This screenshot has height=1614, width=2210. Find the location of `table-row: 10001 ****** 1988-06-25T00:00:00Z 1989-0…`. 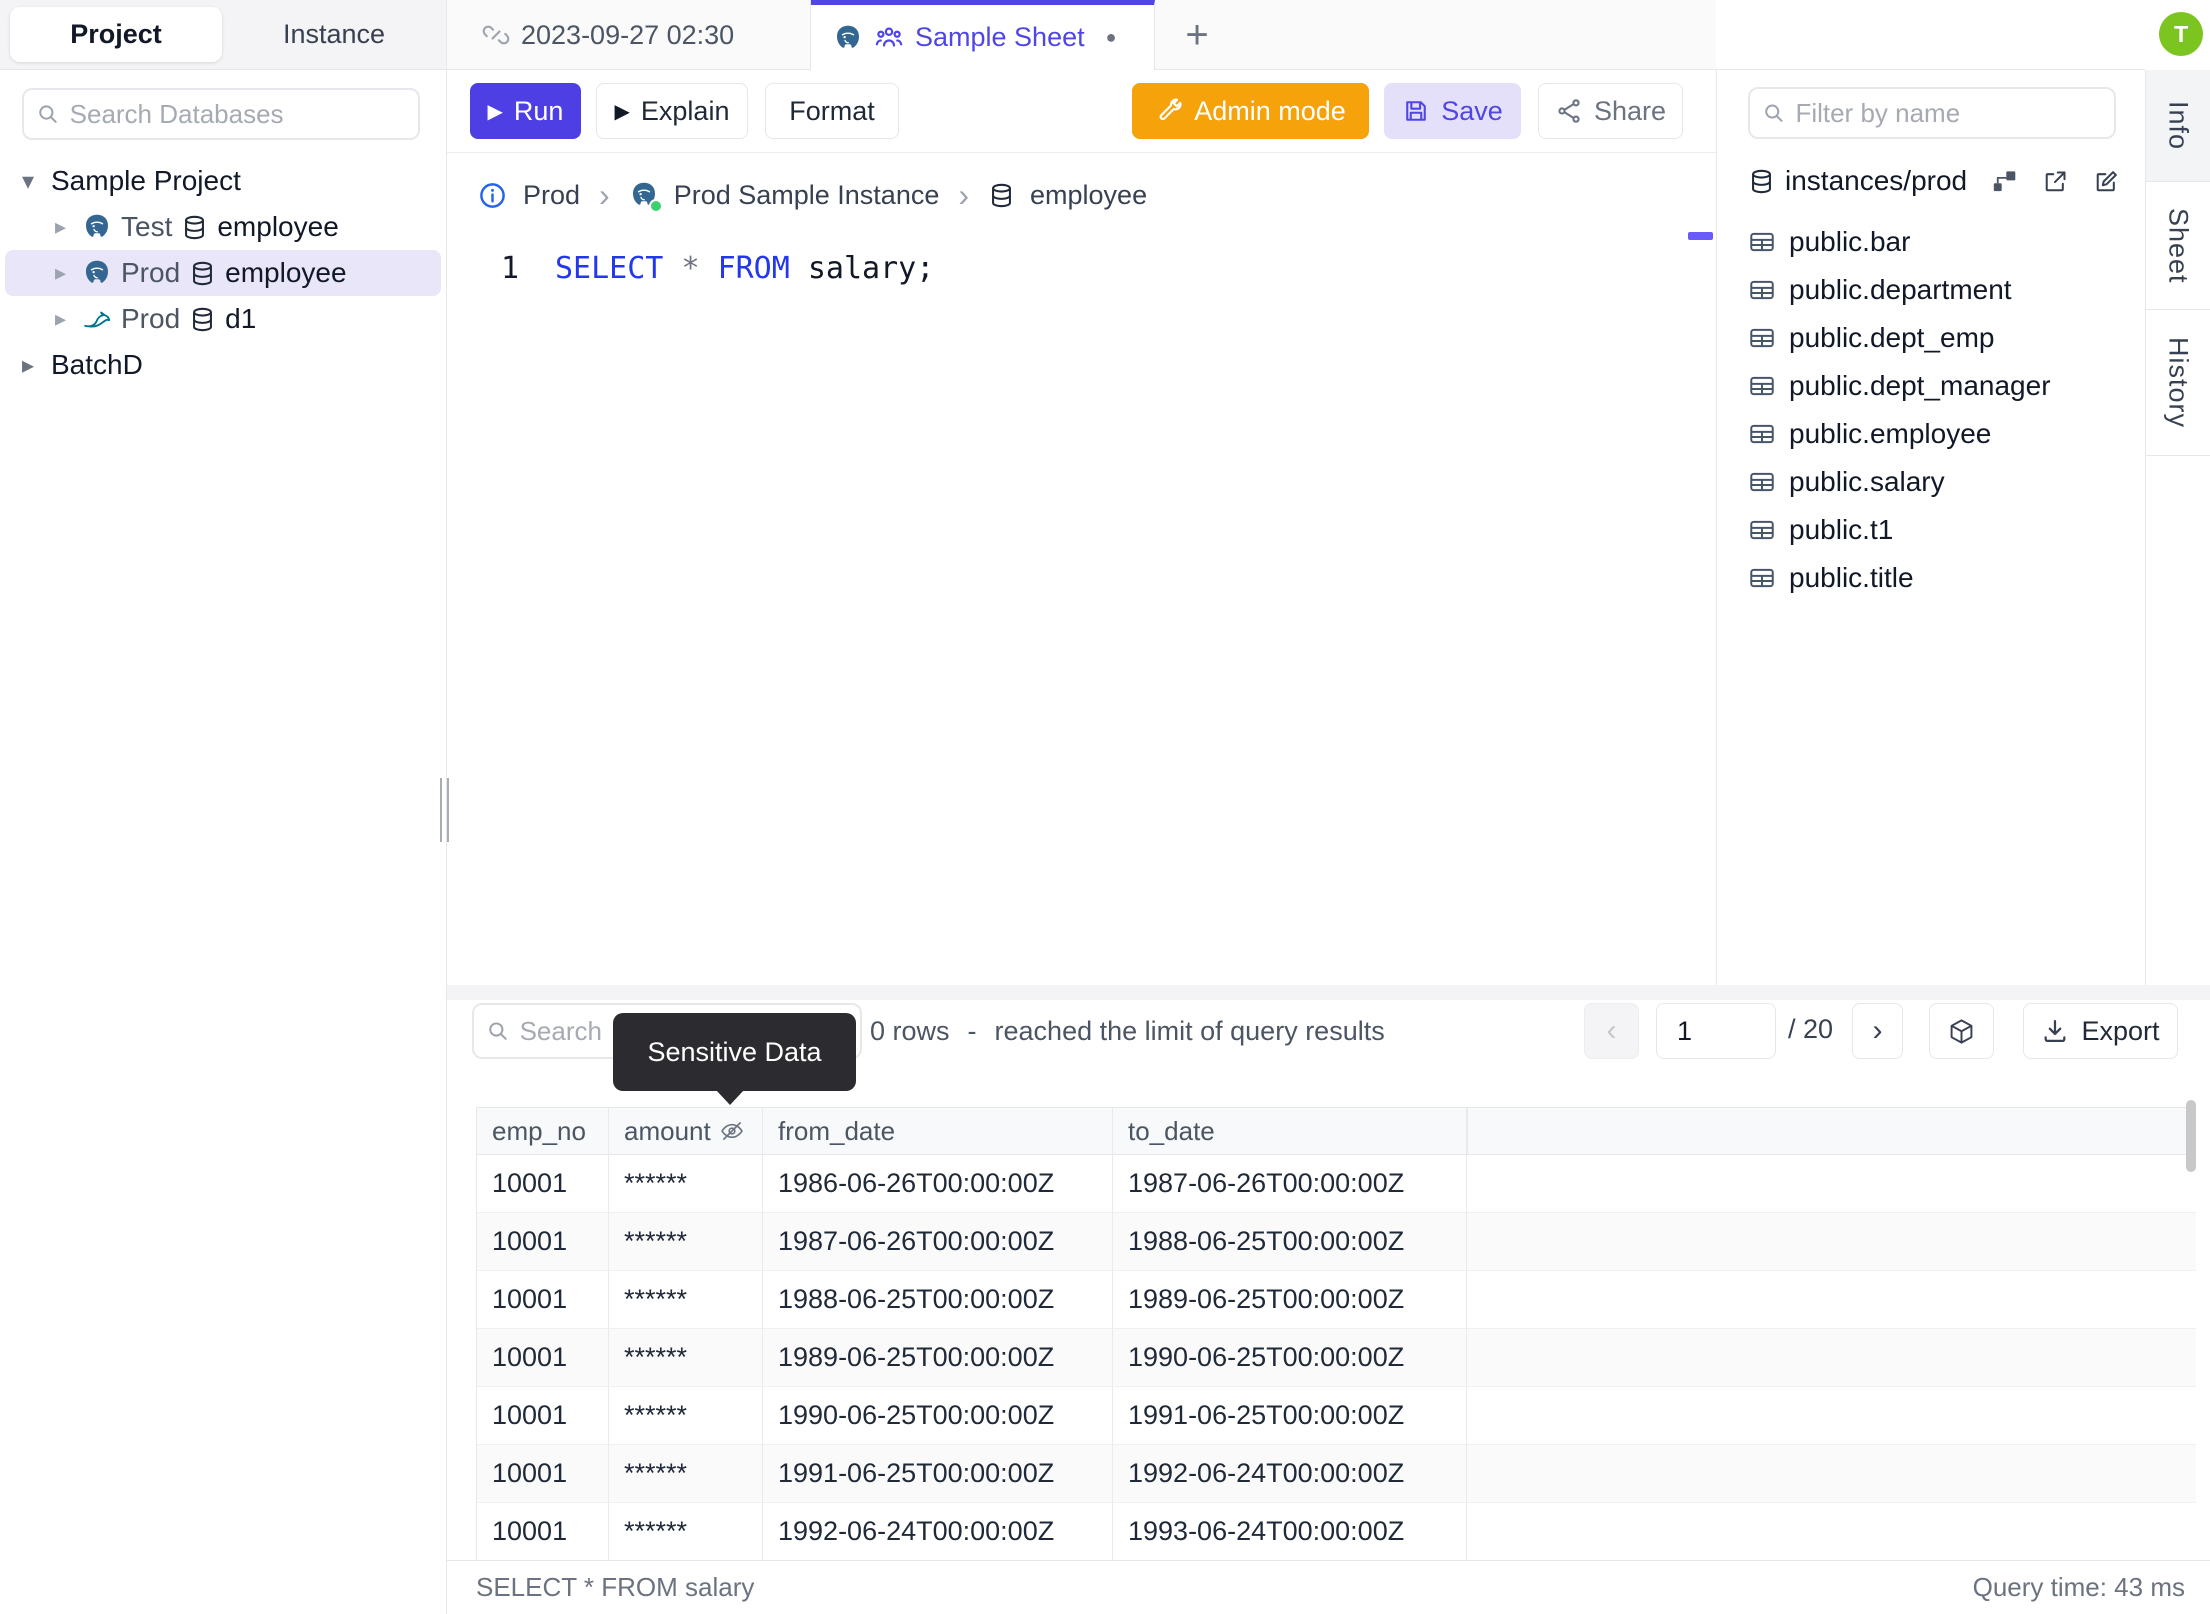

table-row: 10001 ****** 1988-06-25T00:00:00Z 1989-0… is located at coordinates (1336, 1300).